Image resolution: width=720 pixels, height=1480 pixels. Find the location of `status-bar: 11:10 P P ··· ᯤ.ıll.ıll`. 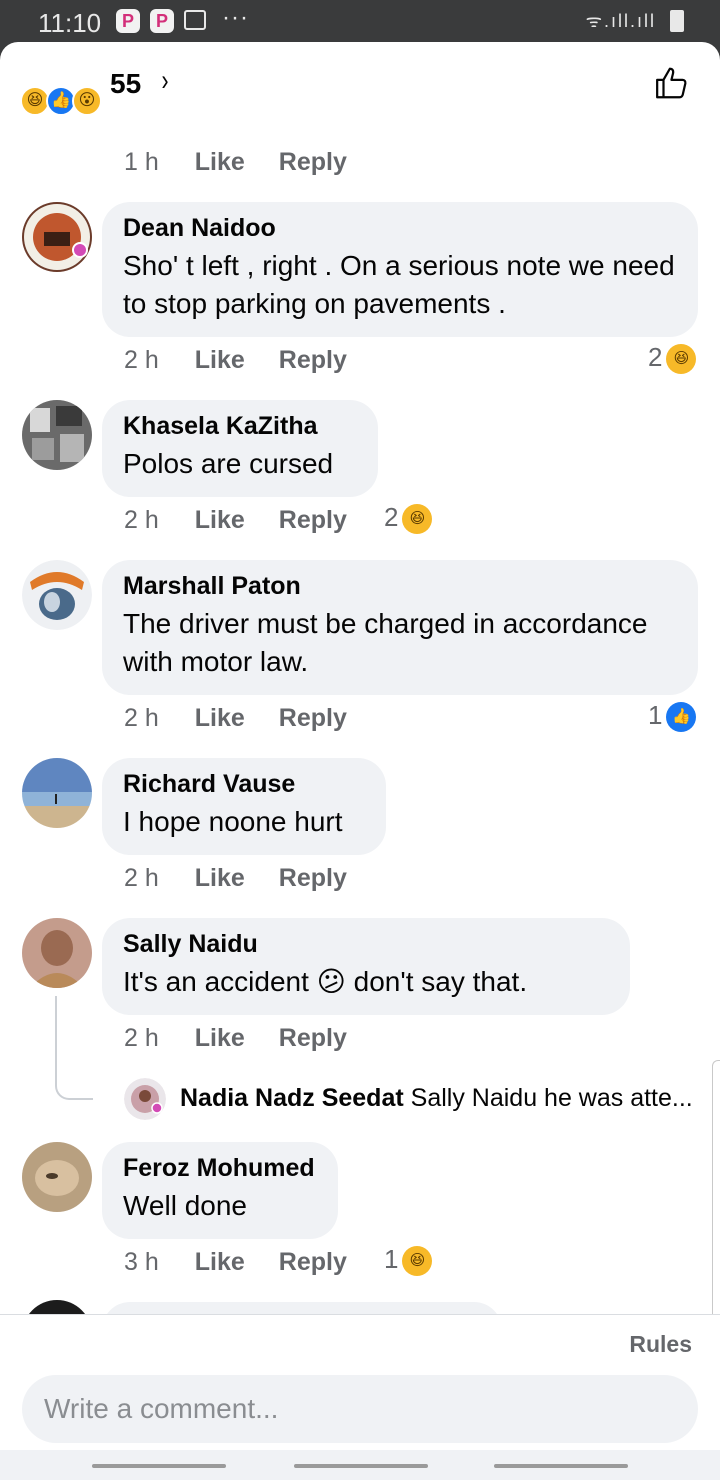

status-bar: 11:10 P P ··· ᯤ.ıll.ıll is located at coordinates (360, 21).